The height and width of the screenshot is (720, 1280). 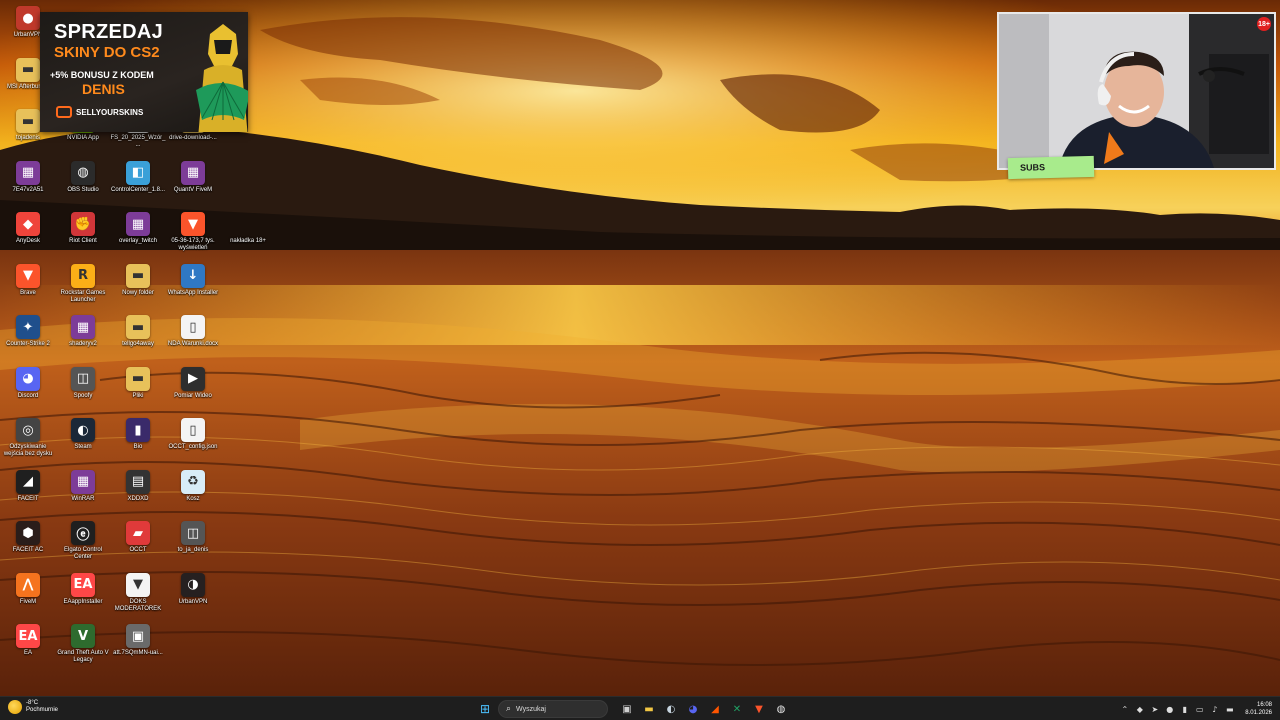 What do you see at coordinates (83, 228) in the screenshot?
I see `desktop-icon: ✊ Riot Client` at bounding box center [83, 228].